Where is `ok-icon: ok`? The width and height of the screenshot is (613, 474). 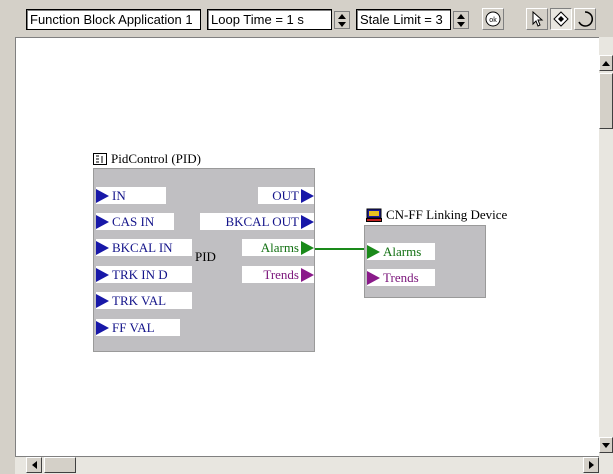 ok-icon: ok is located at coordinates (493, 19).